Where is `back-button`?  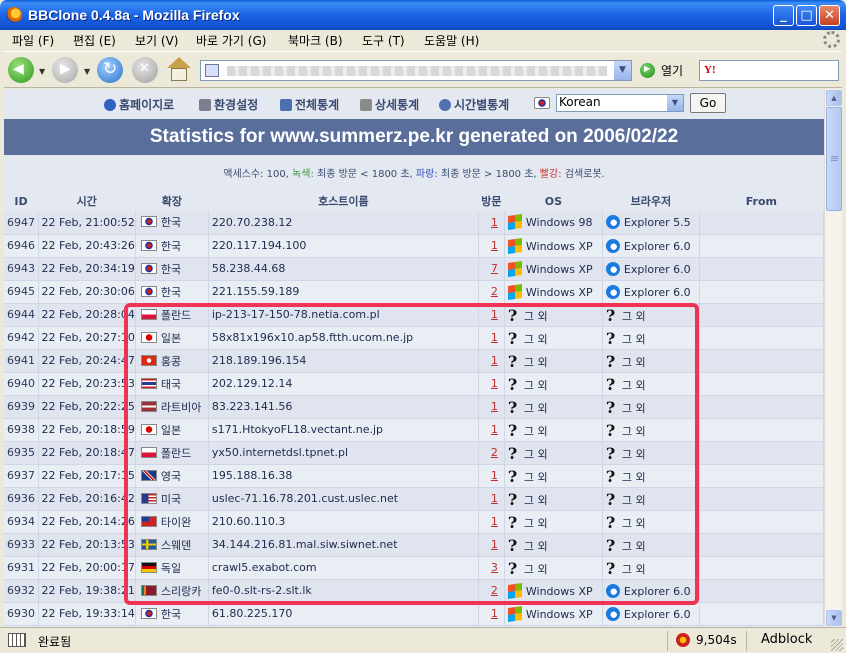
back-button is located at coordinates (21, 70).